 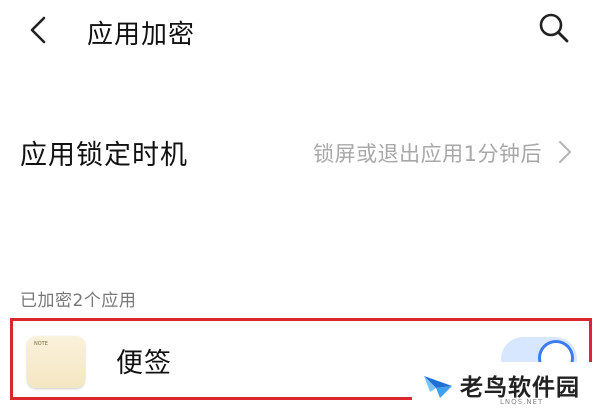 I want to click on notes-app-icon-text: NOTE, so click(x=41, y=344).